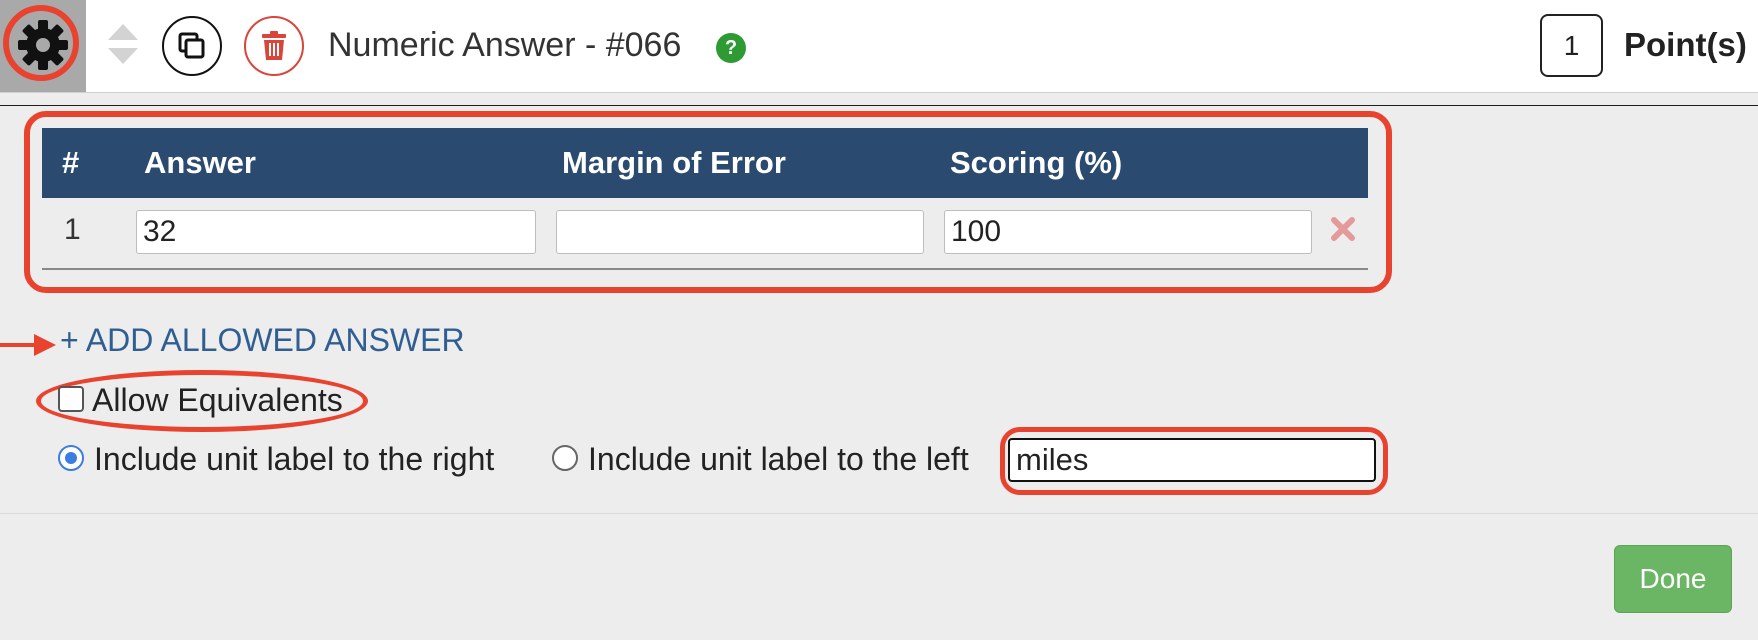 Image resolution: width=1758 pixels, height=640 pixels. Describe the element at coordinates (565, 458) in the screenshot. I see `unit-left-radio` at that location.